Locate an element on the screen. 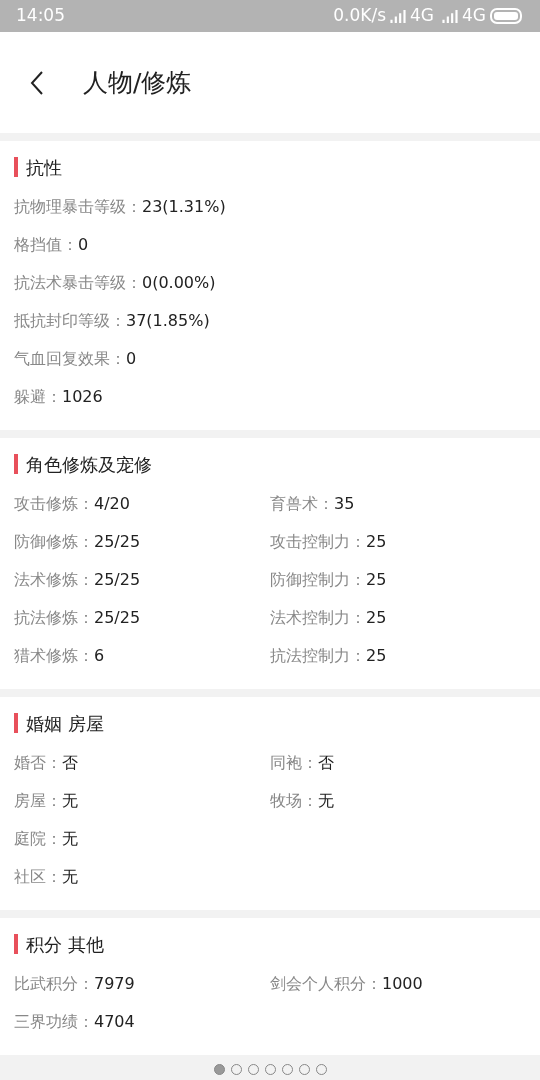  section-title: 积分 其他 is located at coordinates (65, 944).